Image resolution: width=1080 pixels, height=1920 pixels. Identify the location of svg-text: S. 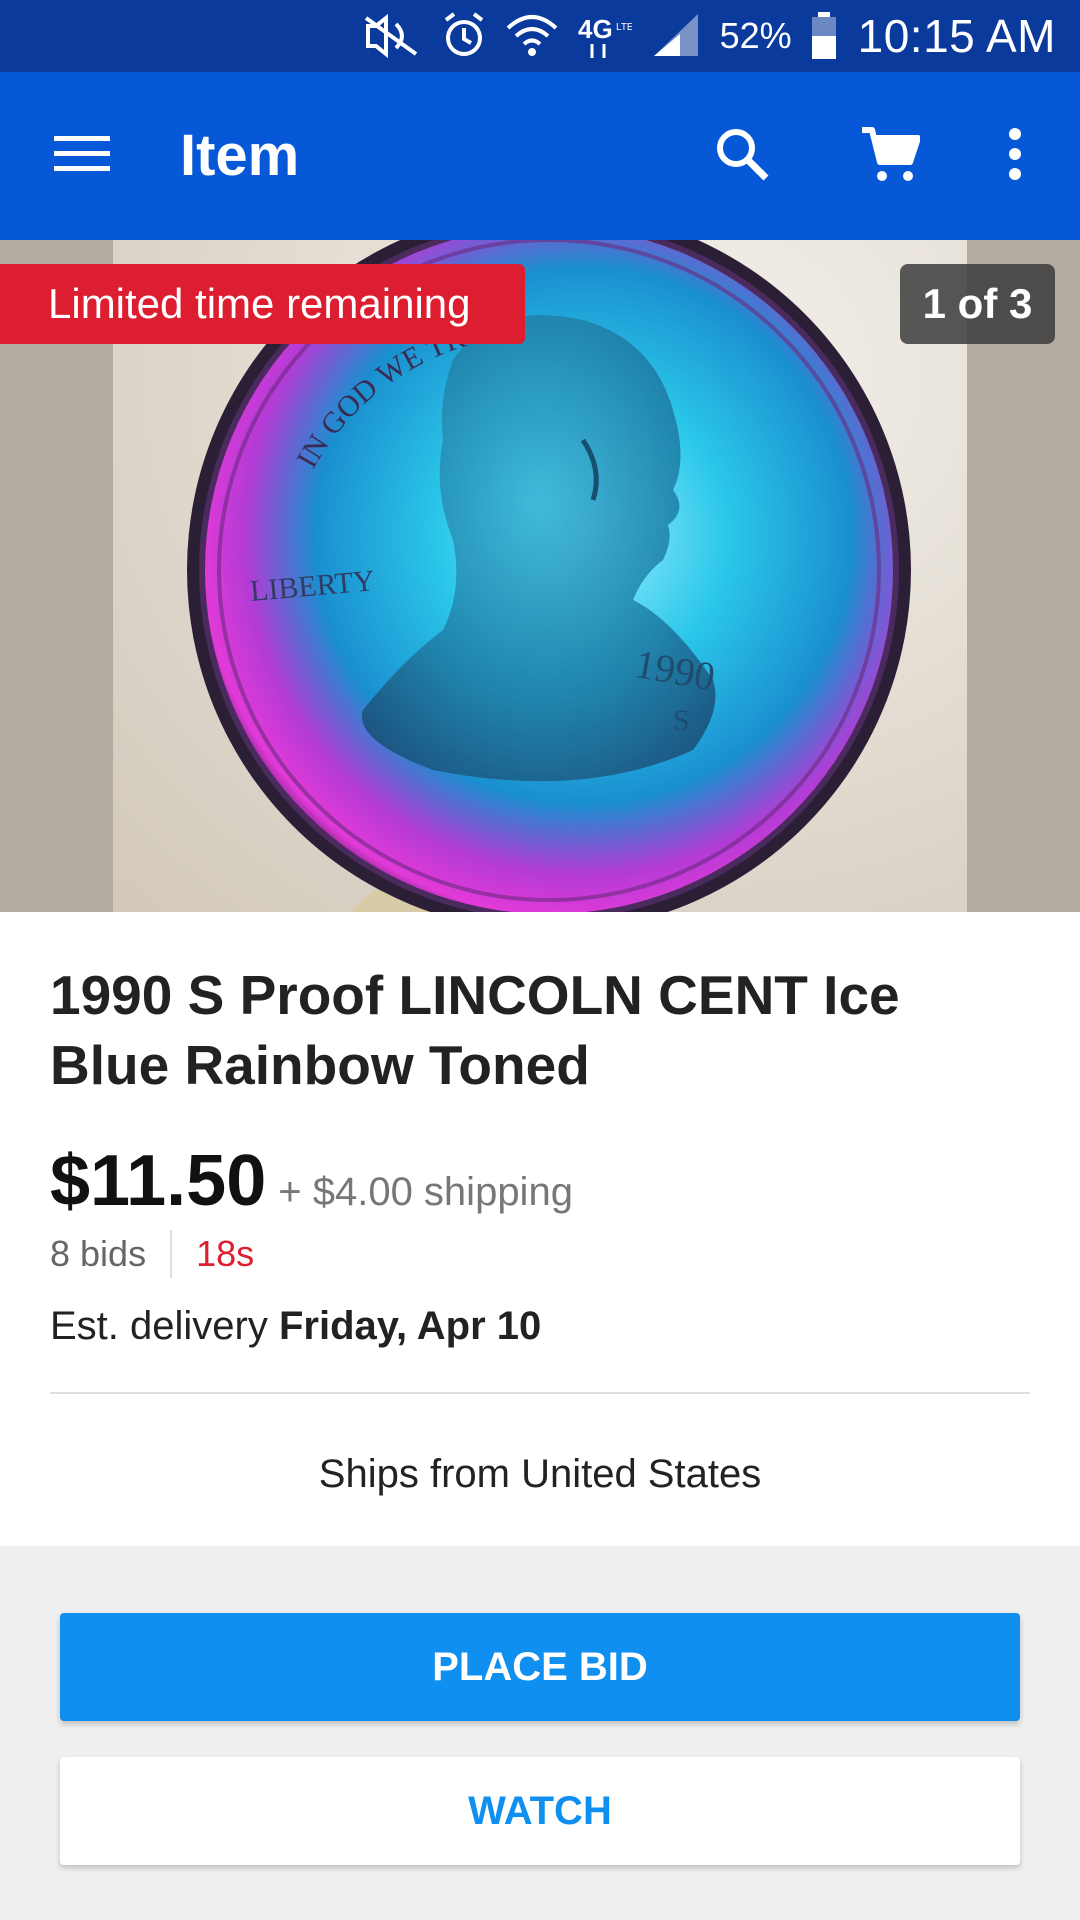
(681, 720).